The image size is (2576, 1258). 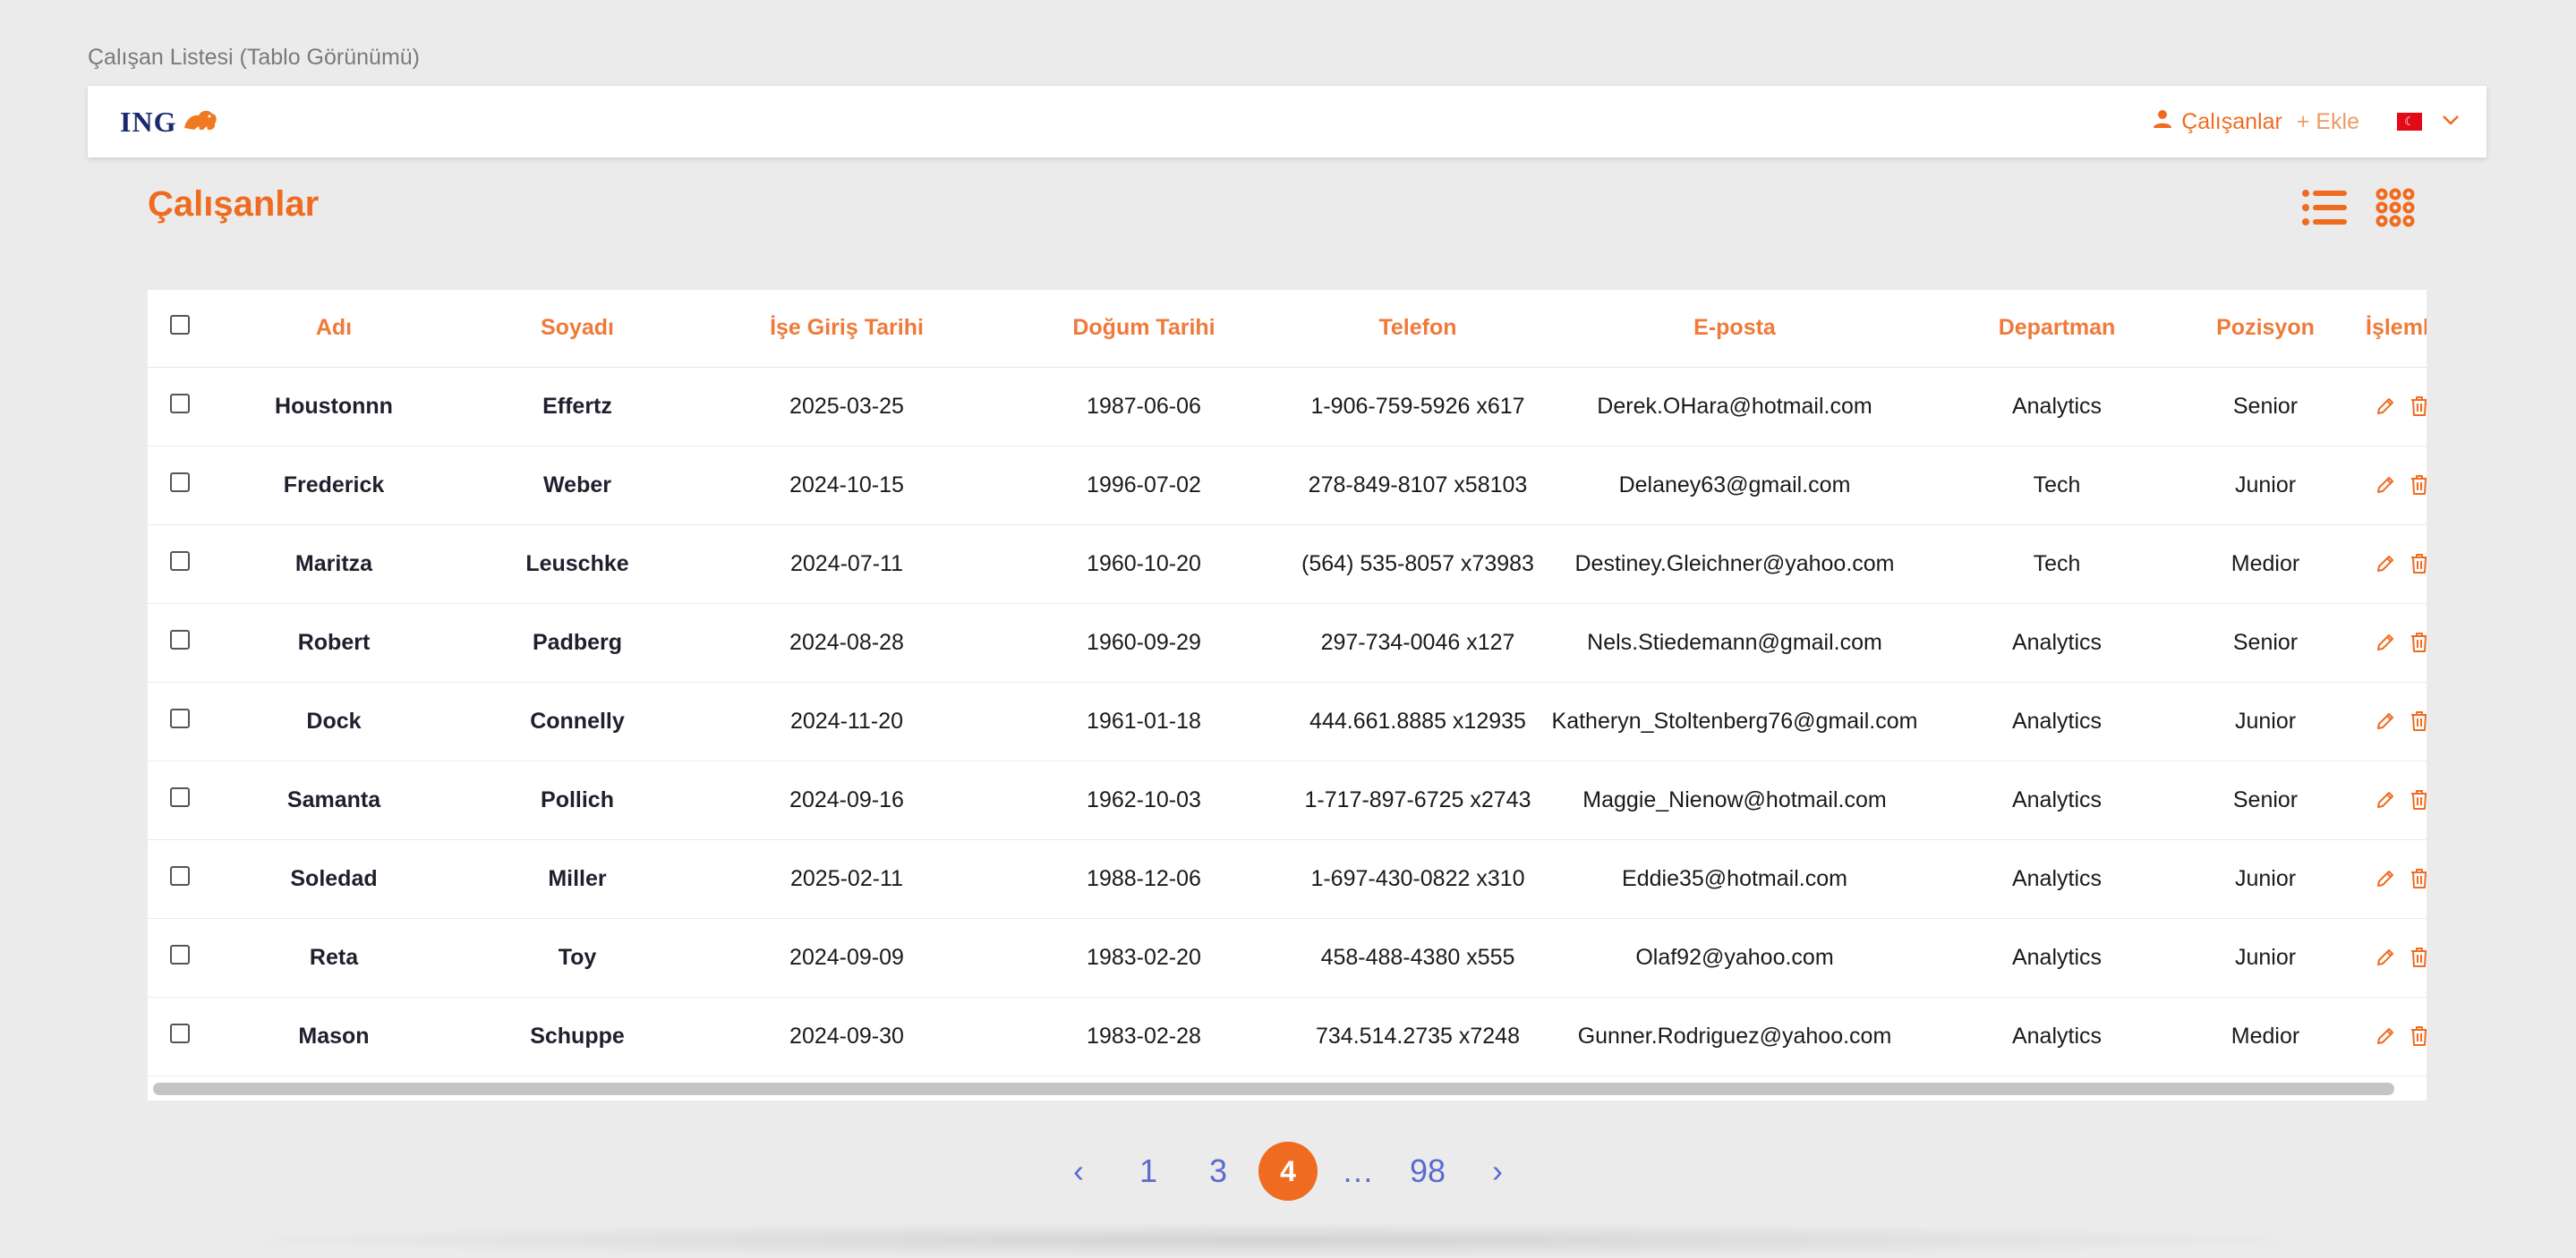 What do you see at coordinates (846, 801) in the screenshot?
I see `hire-date-cell: 2024-09-16` at bounding box center [846, 801].